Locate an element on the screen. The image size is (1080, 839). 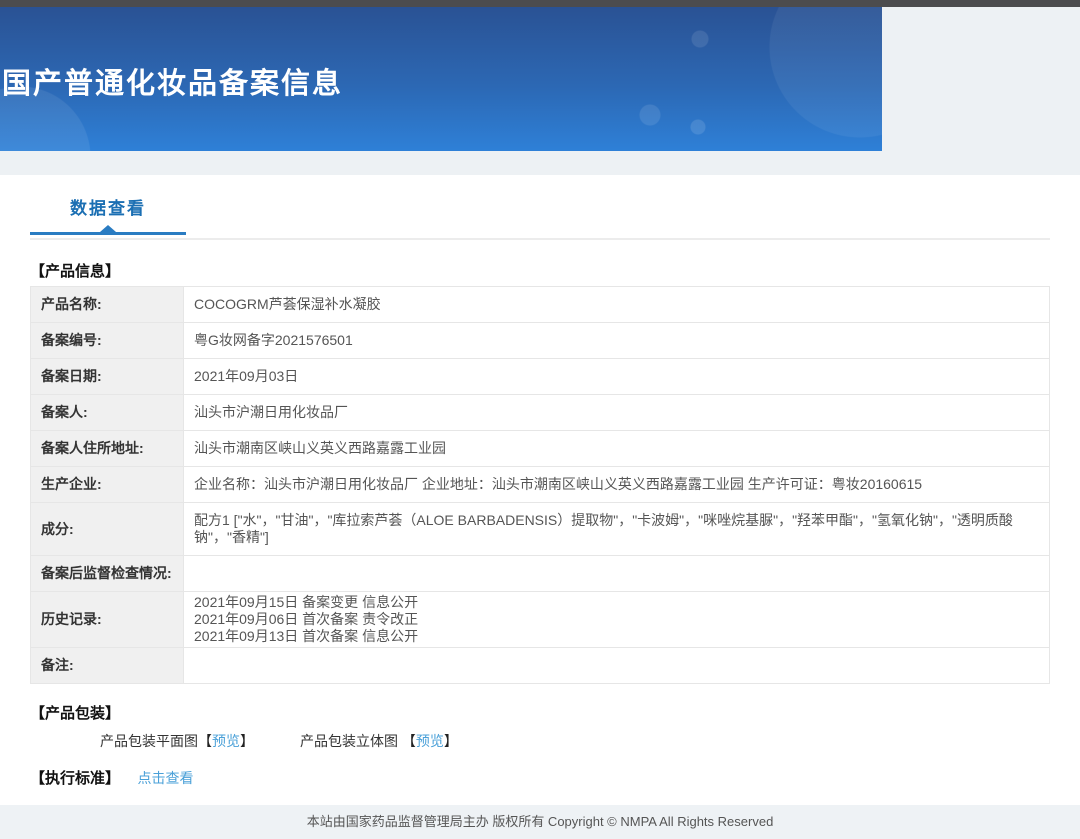
row-label: 历史记录: is located at coordinates (107, 619).